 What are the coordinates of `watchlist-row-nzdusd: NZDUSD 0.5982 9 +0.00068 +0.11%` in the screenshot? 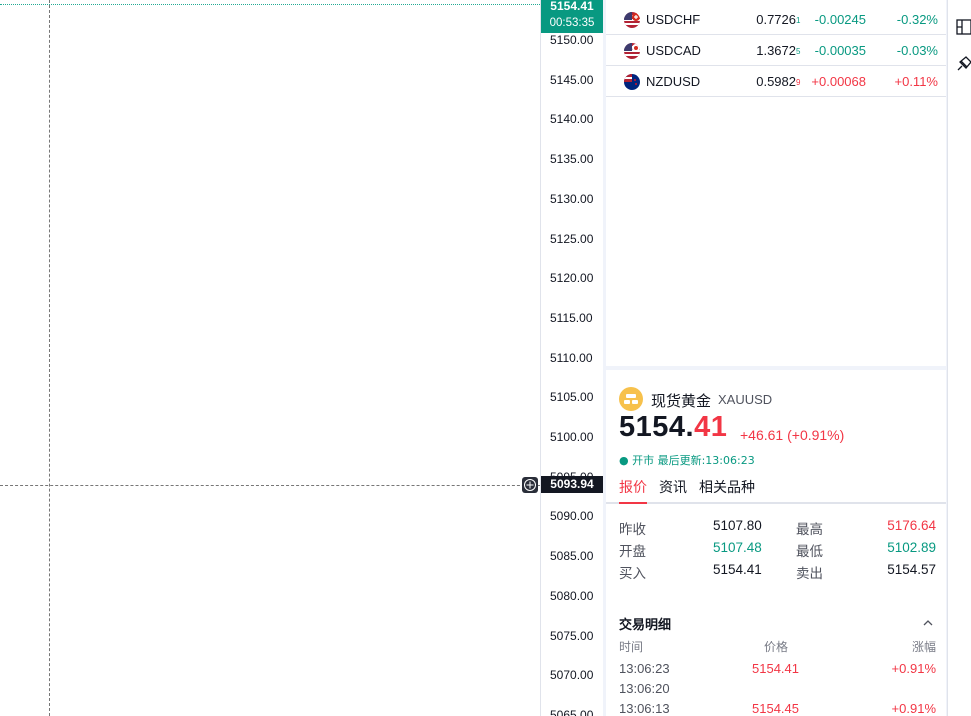 It's located at (776, 81).